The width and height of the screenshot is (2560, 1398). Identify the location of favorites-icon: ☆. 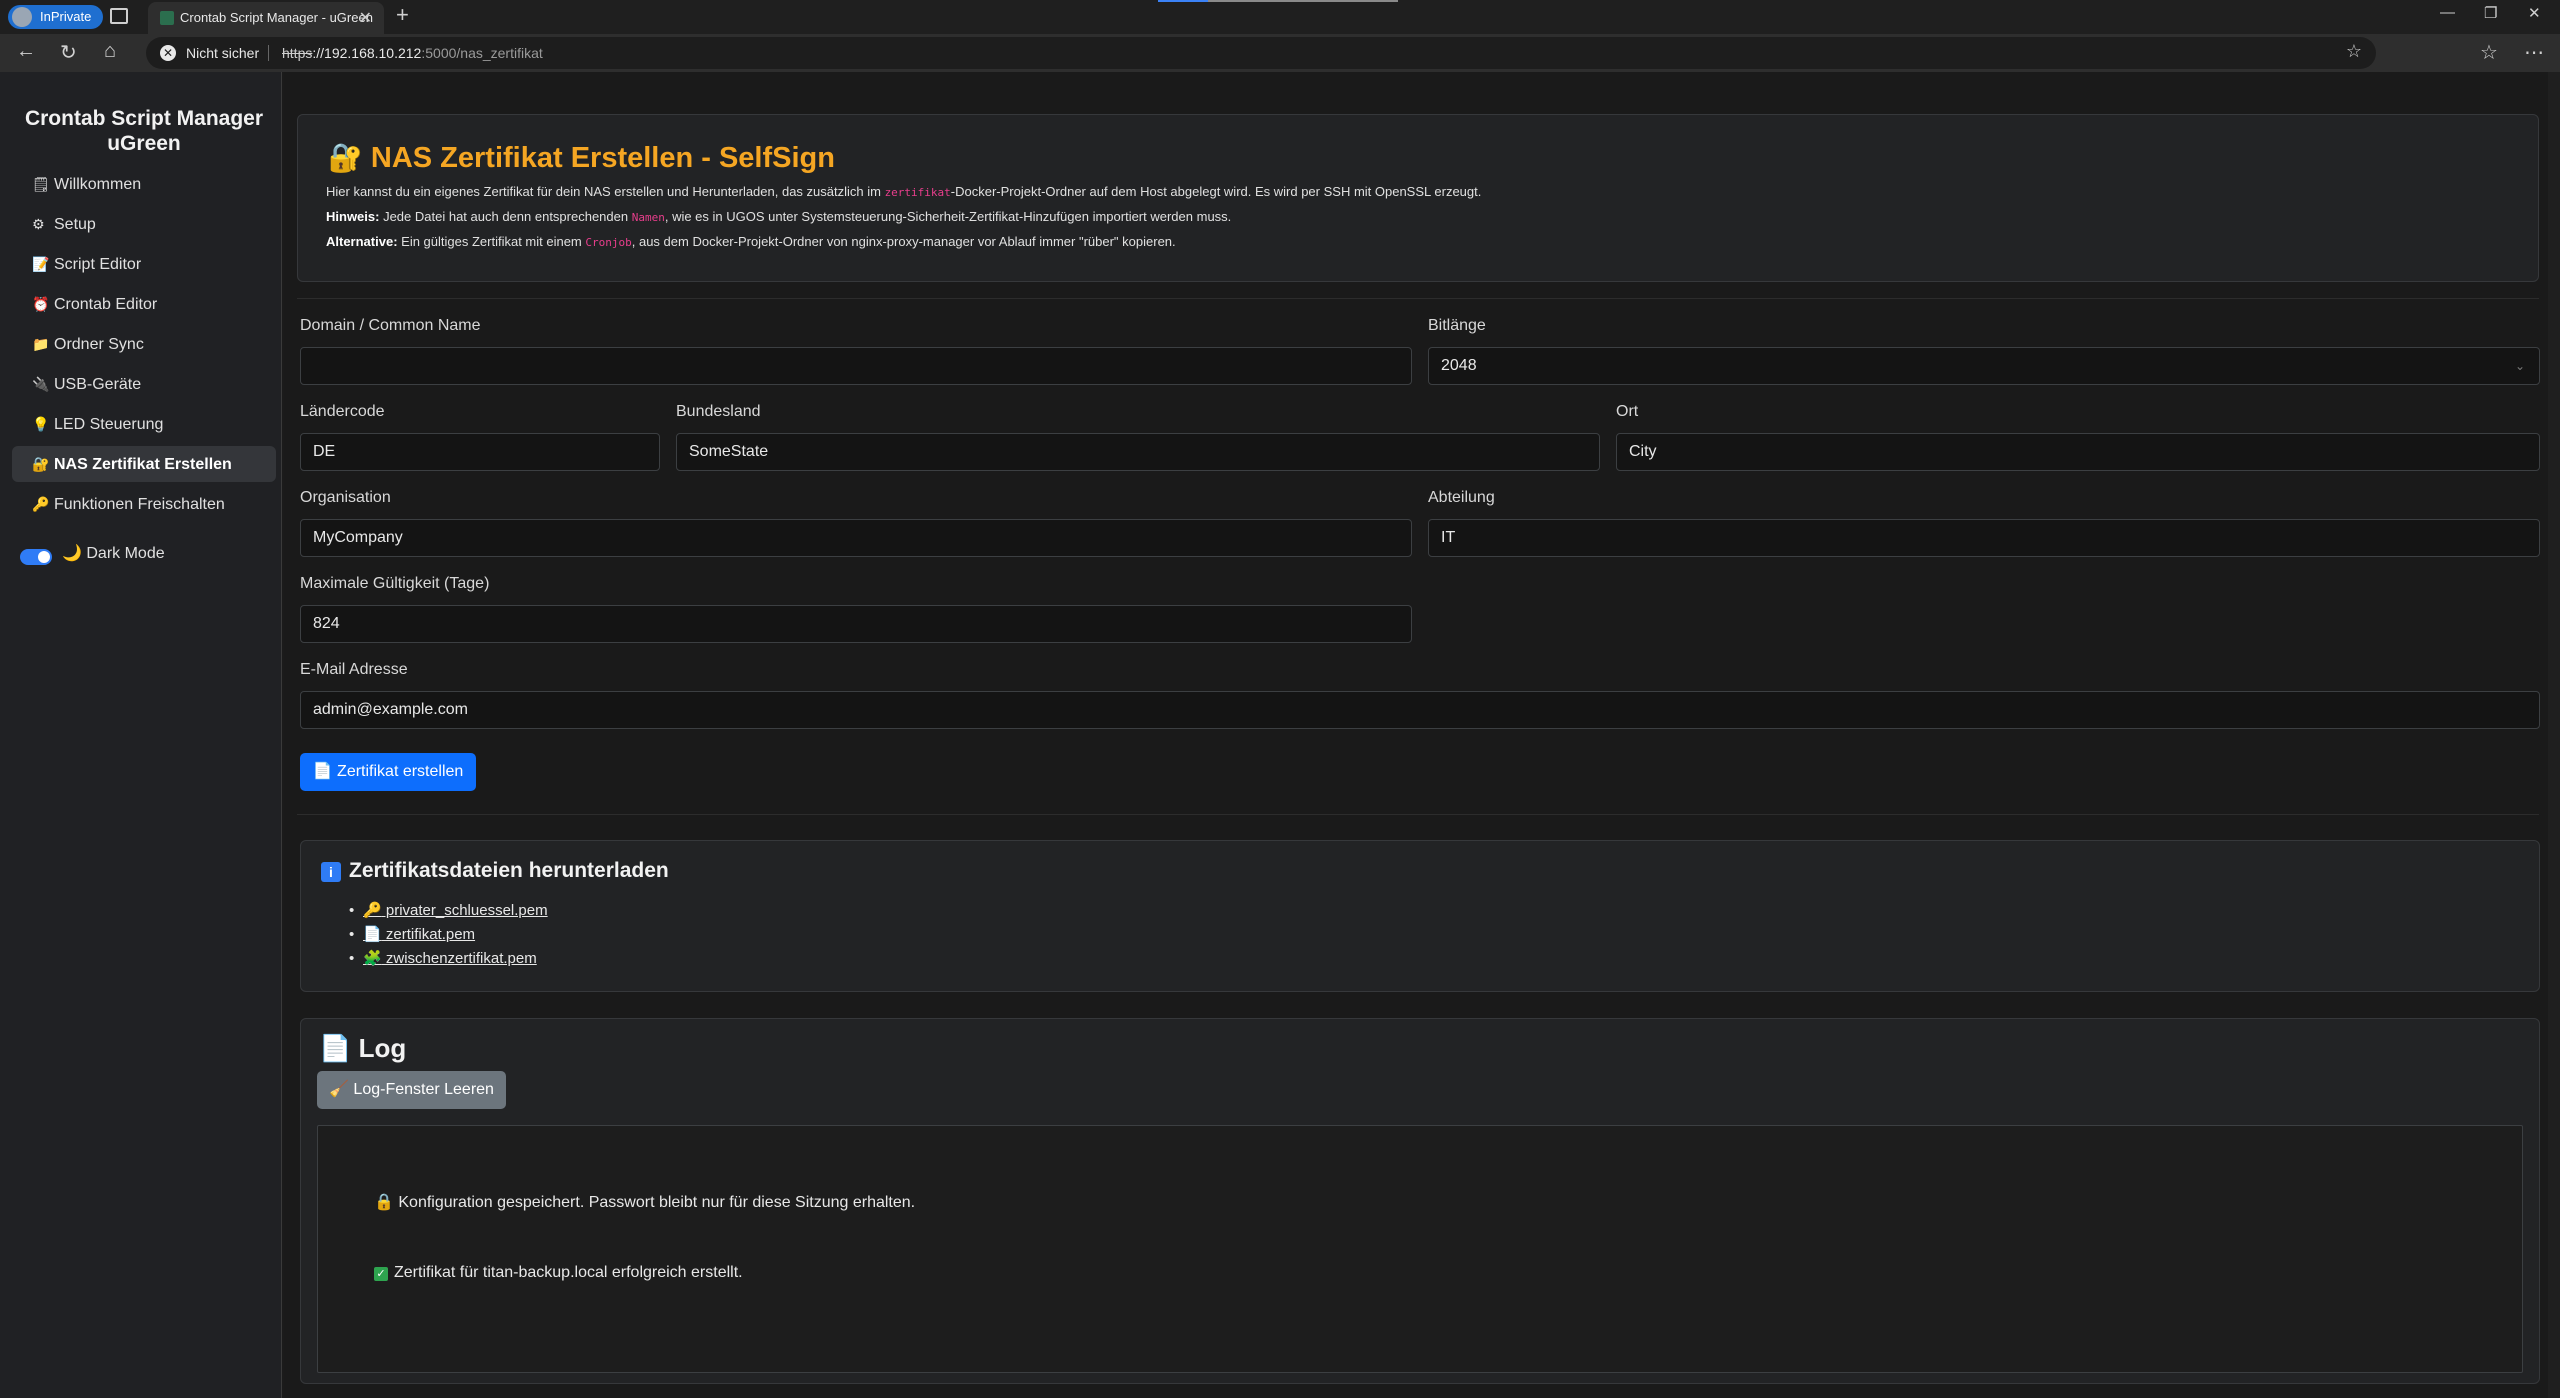
(2489, 52).